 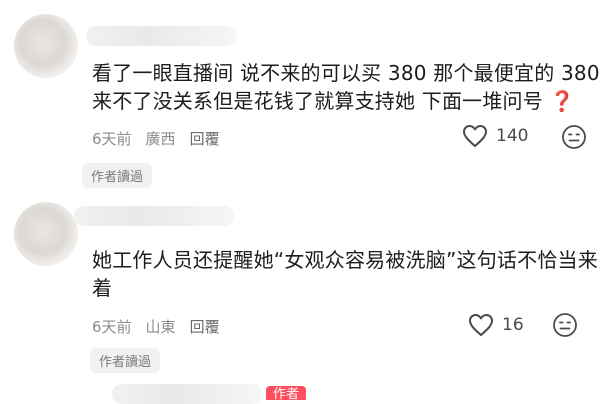 I want to click on question-mark: ❓, so click(x=562, y=101).